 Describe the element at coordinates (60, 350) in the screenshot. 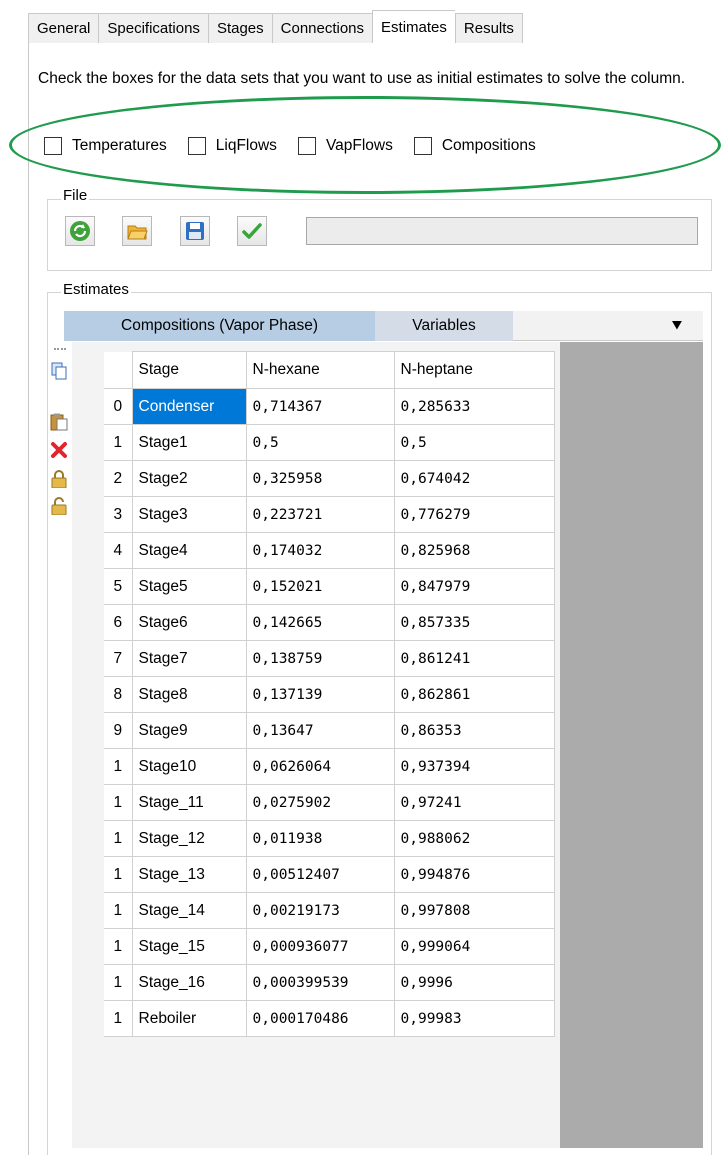

I see `grip-handle` at that location.